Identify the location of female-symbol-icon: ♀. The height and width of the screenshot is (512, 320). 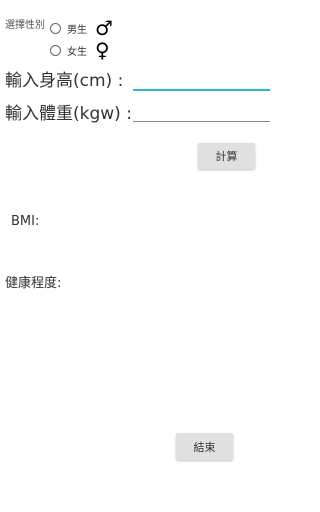
(102, 50).